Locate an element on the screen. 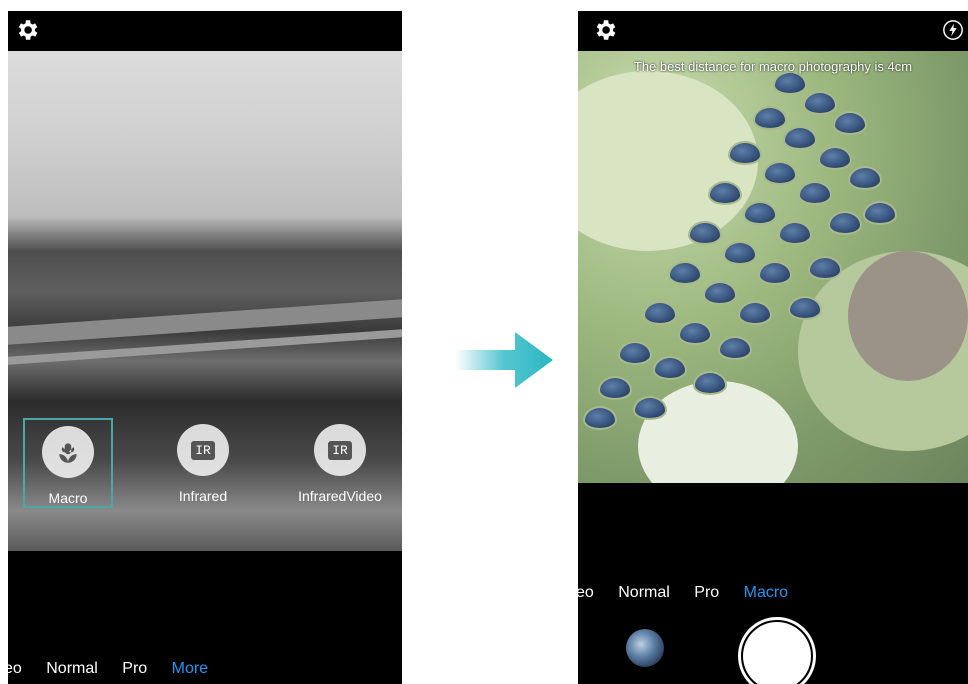 This screenshot has height=684, width=968. mode-tab-macro: Macro is located at coordinates (766, 593).